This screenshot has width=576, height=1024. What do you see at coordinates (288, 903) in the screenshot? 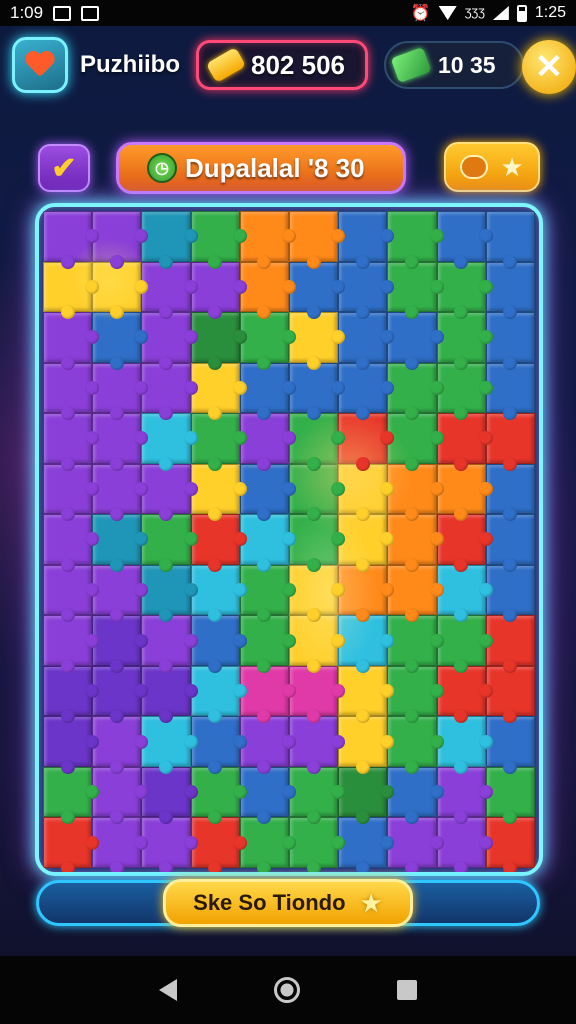
I see `action-button: Ske So Tiondo ★` at bounding box center [288, 903].